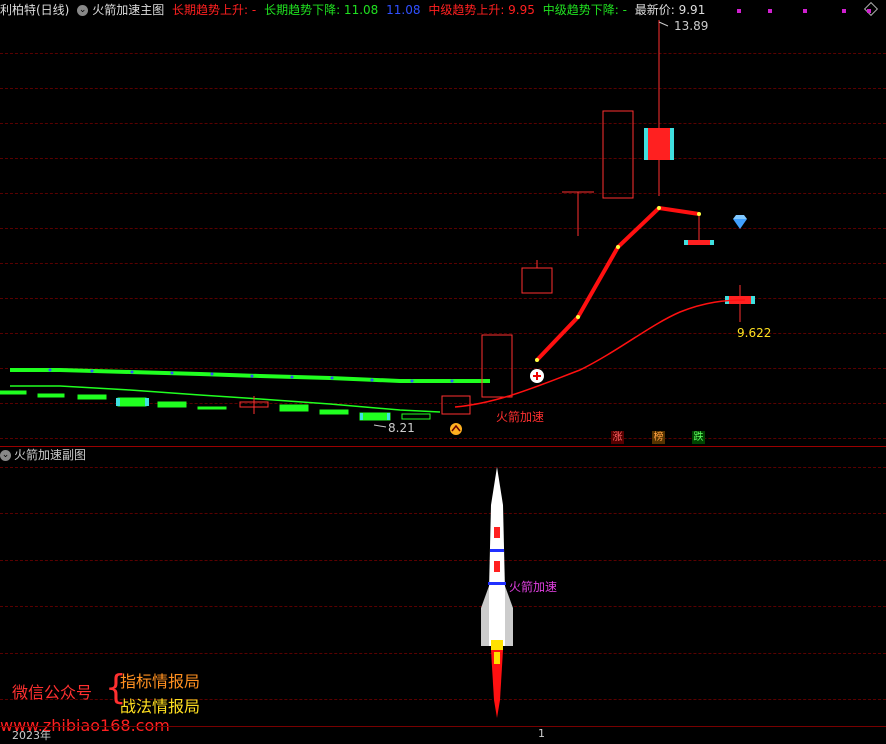  What do you see at coordinates (617, 437) in the screenshot?
I see `badge-up: 涨` at bounding box center [617, 437].